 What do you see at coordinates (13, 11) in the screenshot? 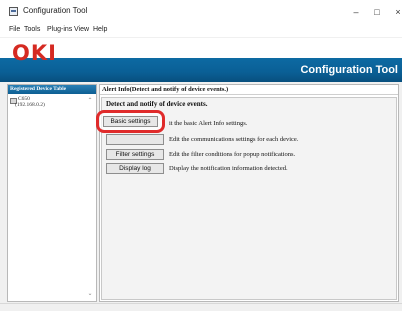
I see `app-icon` at bounding box center [13, 11].